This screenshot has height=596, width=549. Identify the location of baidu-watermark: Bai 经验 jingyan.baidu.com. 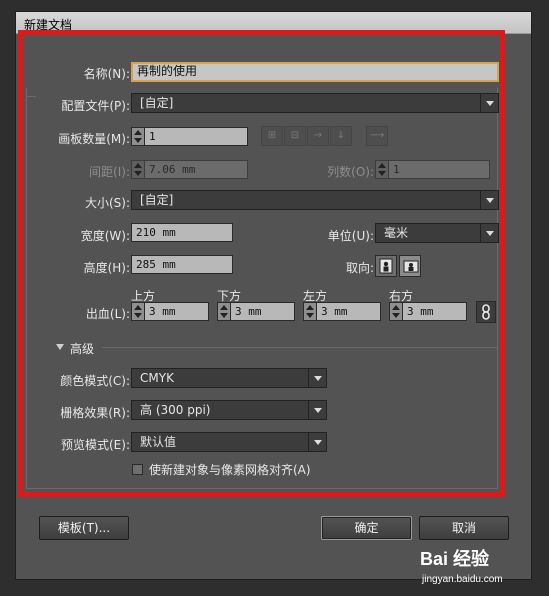
(484, 570).